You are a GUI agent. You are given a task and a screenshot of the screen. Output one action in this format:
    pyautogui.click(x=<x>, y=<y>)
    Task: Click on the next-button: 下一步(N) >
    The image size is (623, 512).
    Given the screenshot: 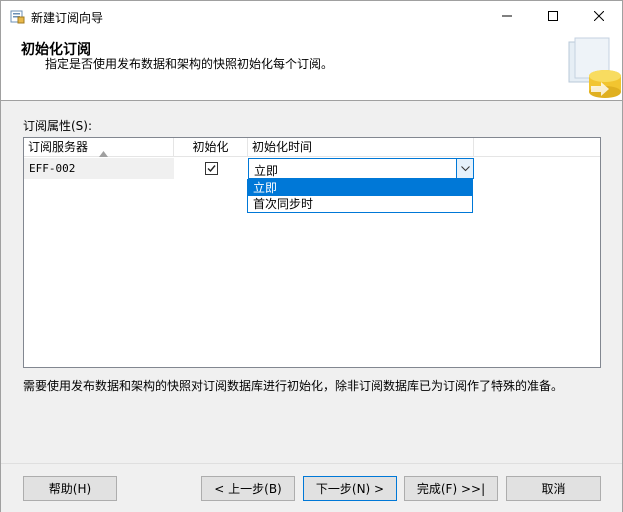 What is the action you would take?
    pyautogui.click(x=350, y=488)
    